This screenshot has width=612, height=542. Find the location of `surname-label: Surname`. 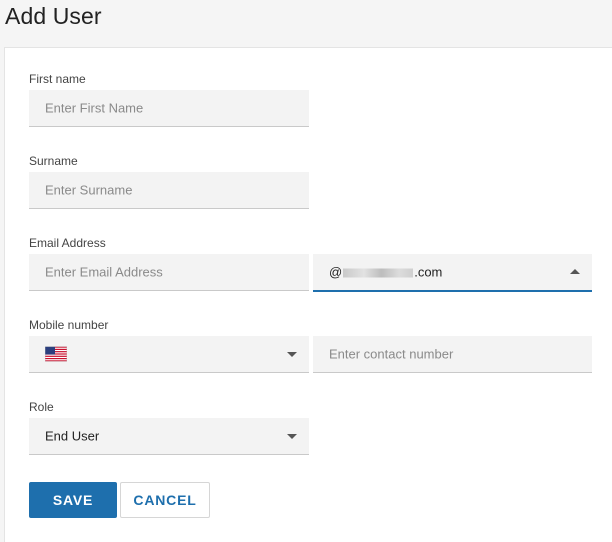

surname-label: Surname is located at coordinates (53, 161).